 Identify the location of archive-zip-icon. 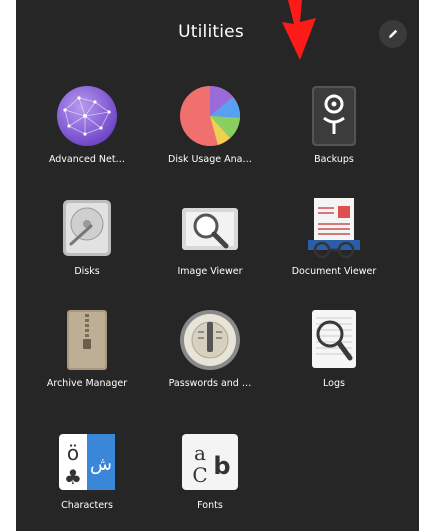
(87, 340).